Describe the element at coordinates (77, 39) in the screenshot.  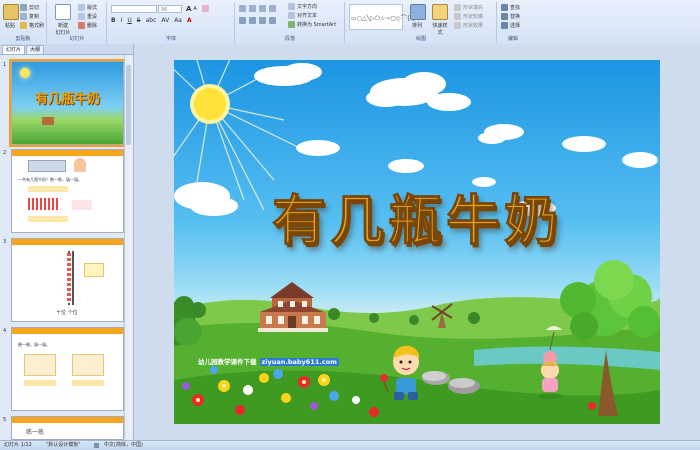
I see `slides-label: 幻灯片` at that location.